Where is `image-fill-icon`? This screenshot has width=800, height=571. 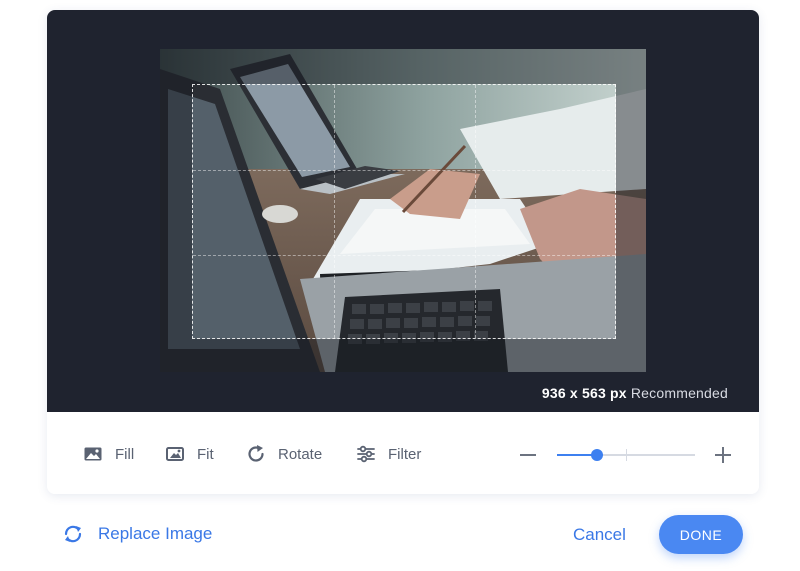 image-fill-icon is located at coordinates (93, 454).